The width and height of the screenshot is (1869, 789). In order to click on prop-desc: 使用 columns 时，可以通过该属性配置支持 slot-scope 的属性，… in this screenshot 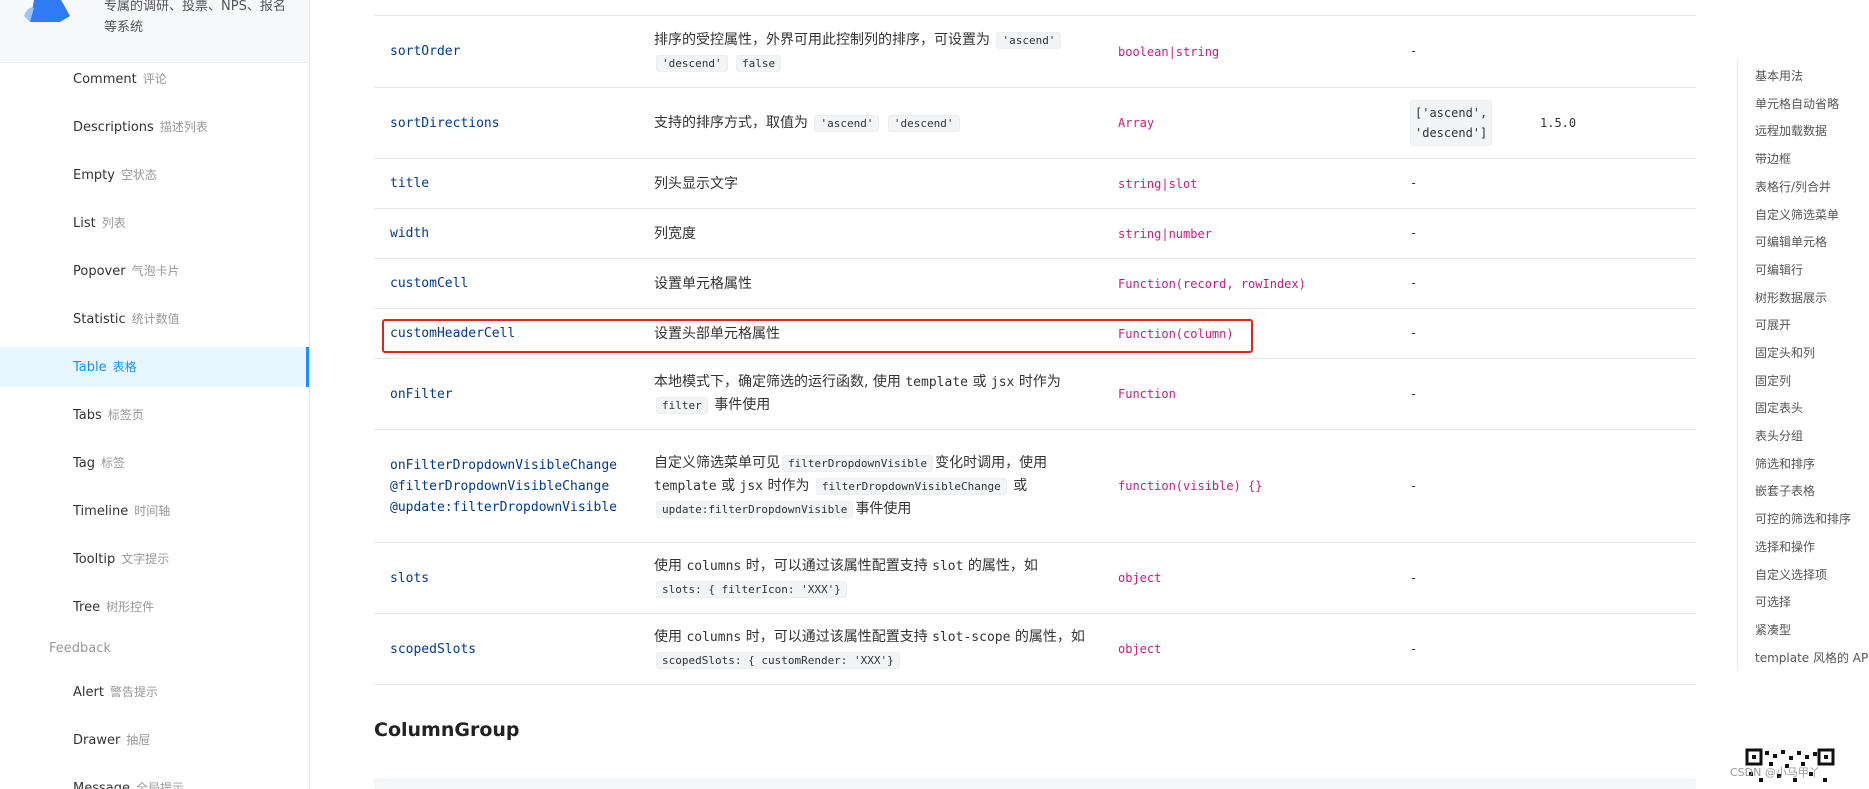, I will do `click(874, 649)`.